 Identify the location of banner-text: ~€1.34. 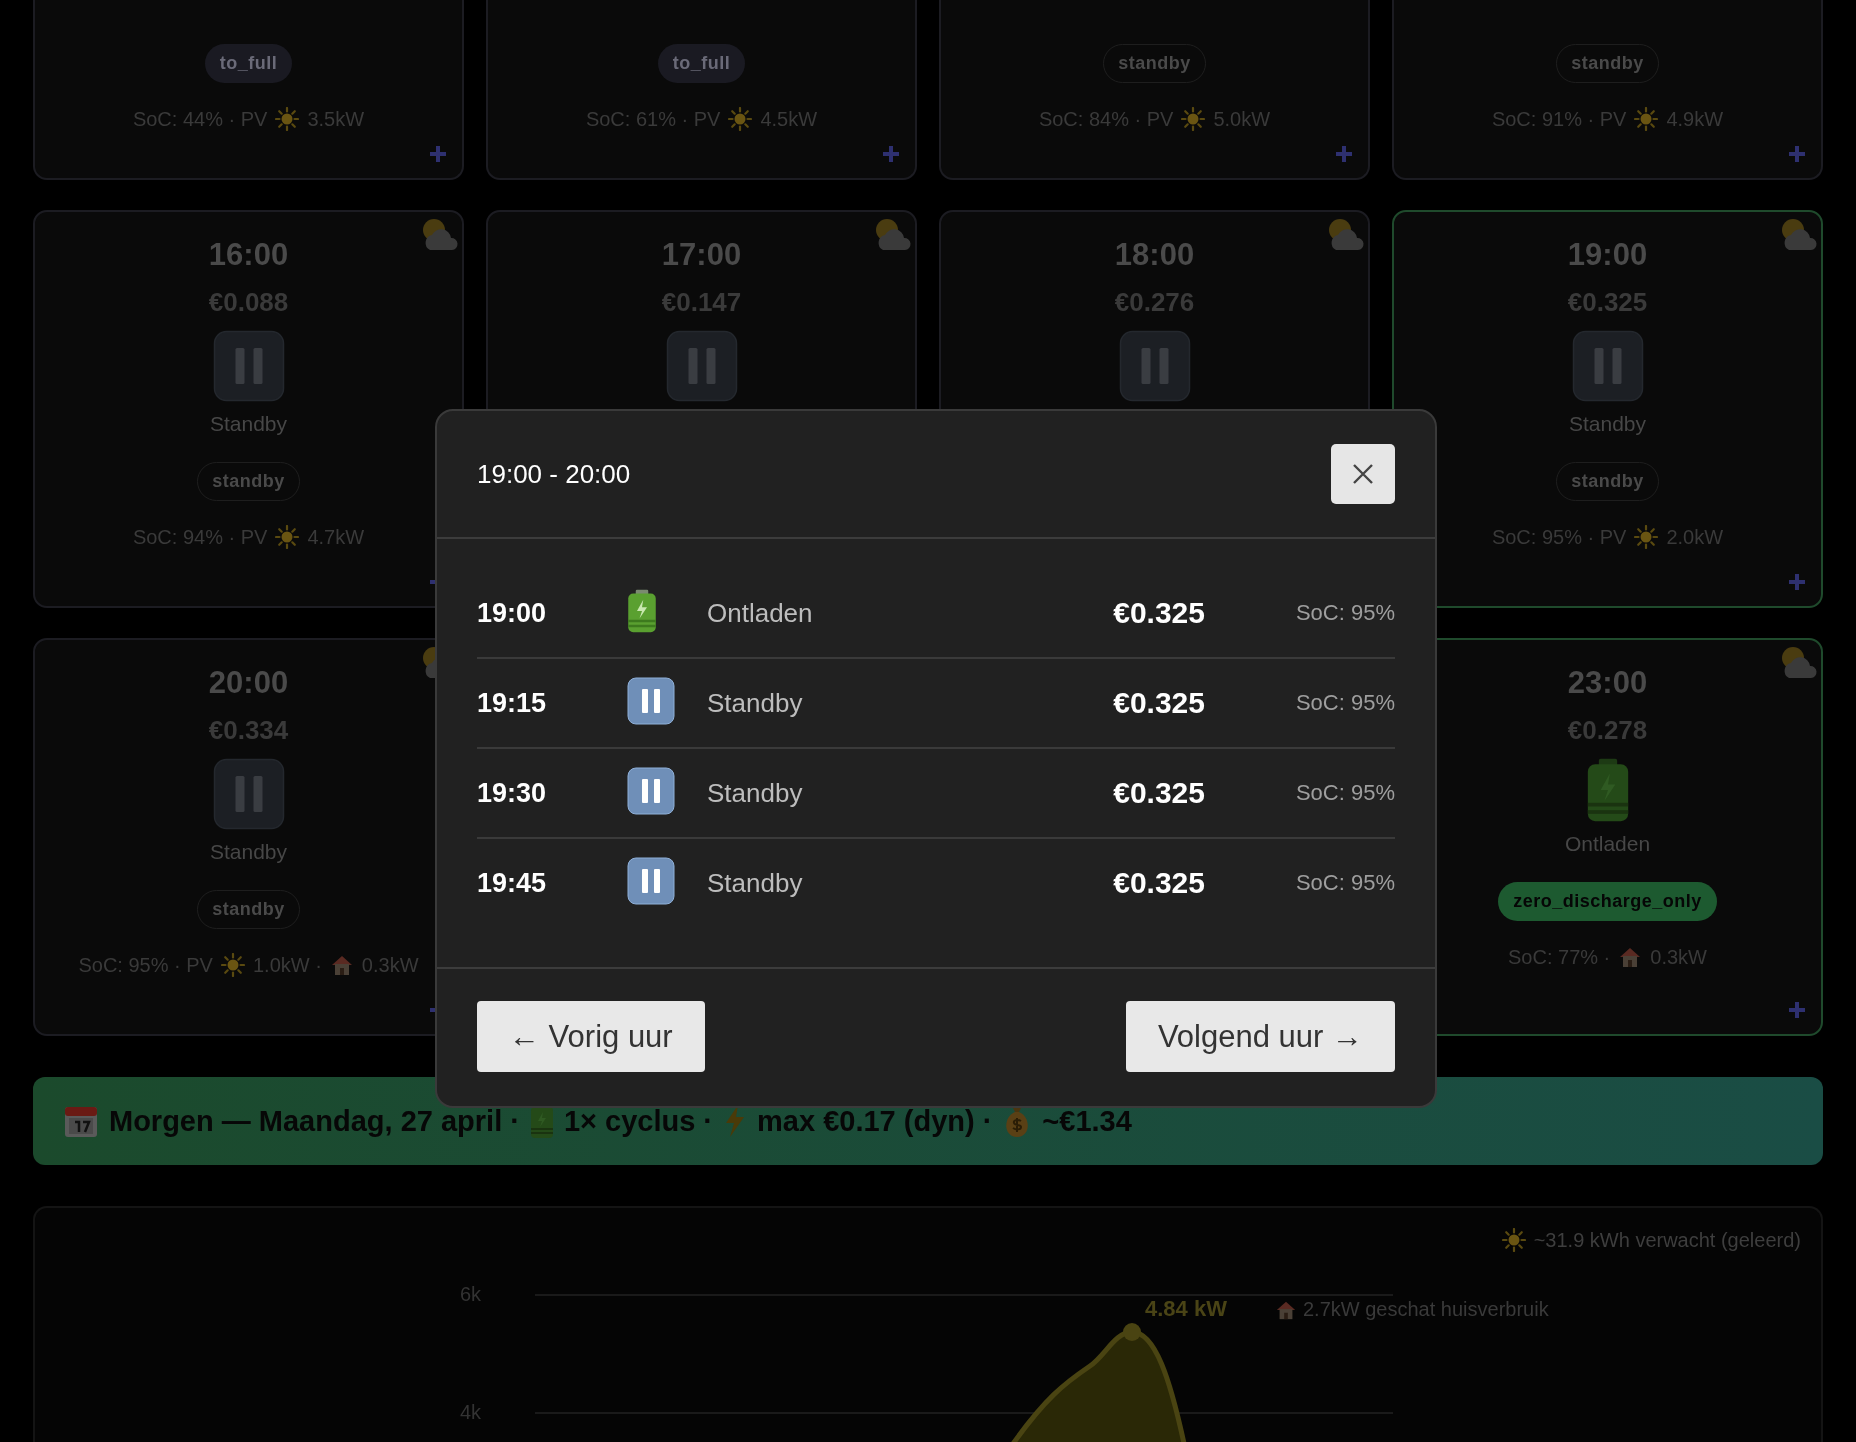
(1087, 1121).